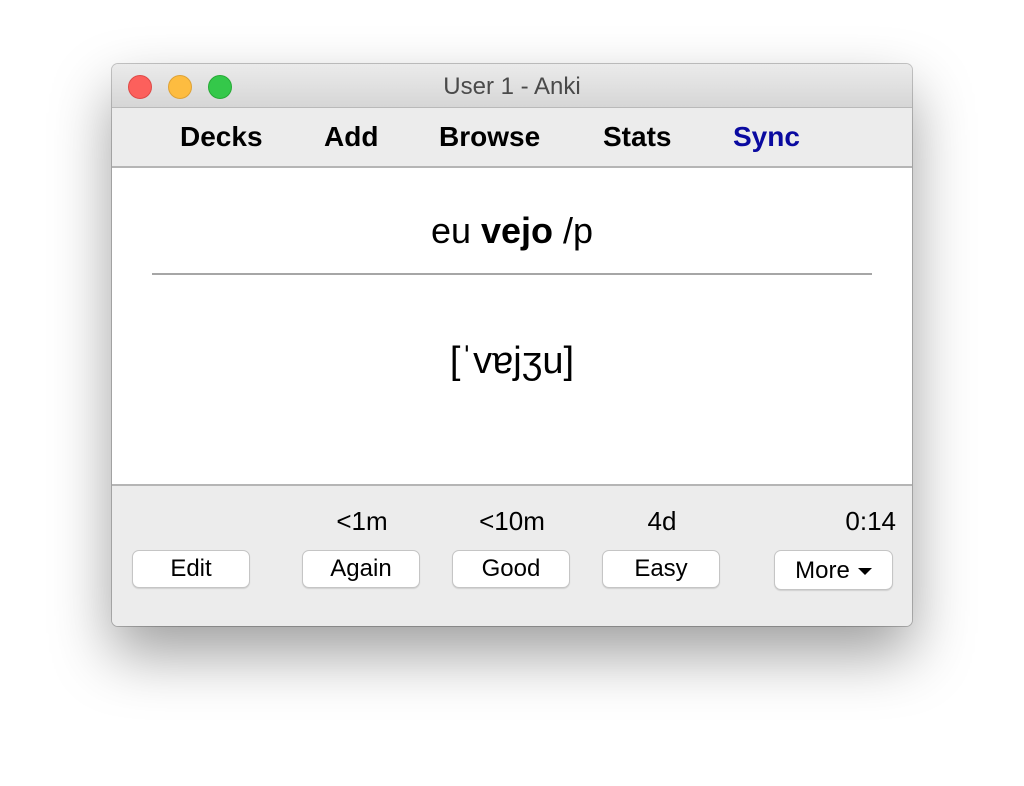 The width and height of the screenshot is (1024, 786). Describe the element at coordinates (870, 521) in the screenshot. I see `review-timer: 0:14` at that location.